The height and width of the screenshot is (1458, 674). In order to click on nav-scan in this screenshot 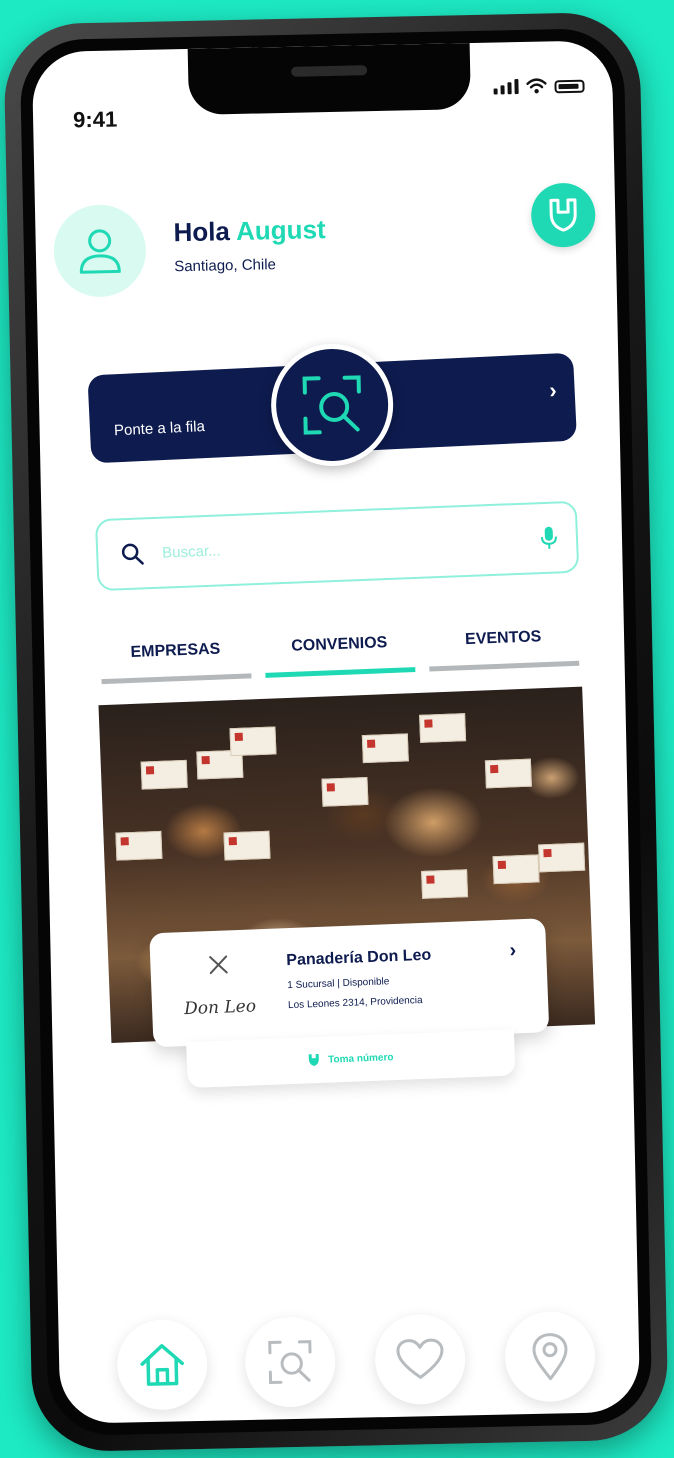, I will do `click(290, 1362)`.